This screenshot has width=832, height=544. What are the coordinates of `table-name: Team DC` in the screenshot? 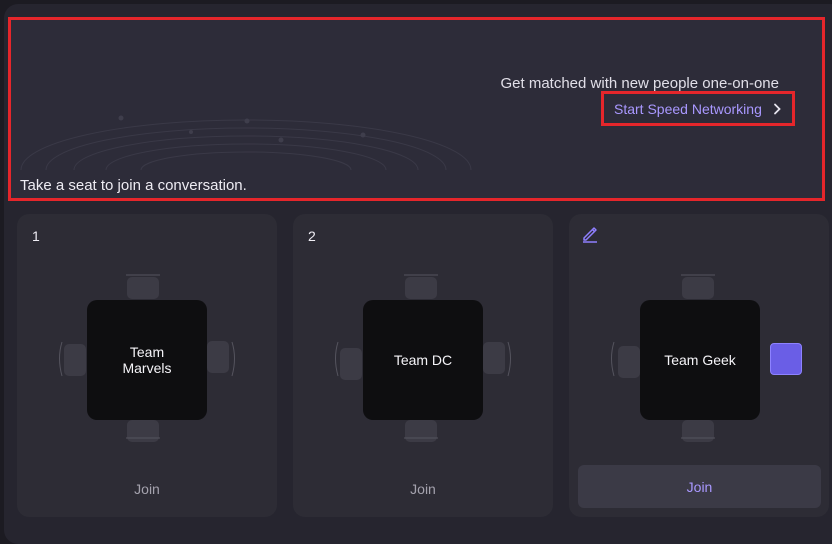 It's located at (423, 360).